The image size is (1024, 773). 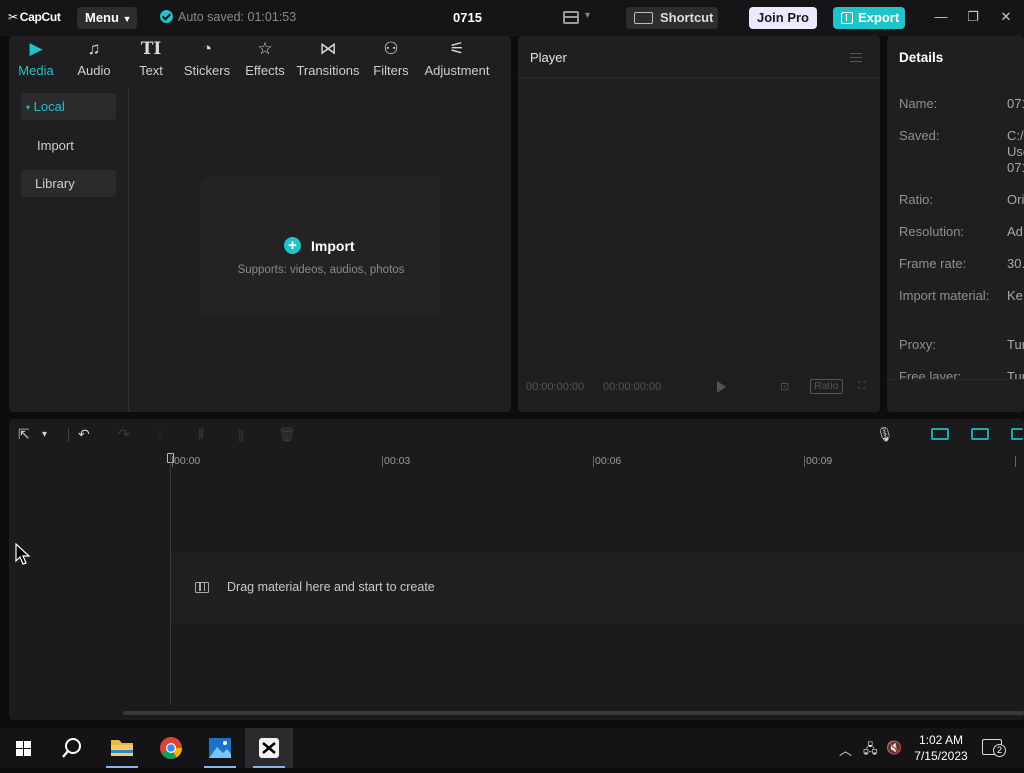 What do you see at coordinates (151, 49) in the screenshot?
I see `text-icon: TI` at bounding box center [151, 49].